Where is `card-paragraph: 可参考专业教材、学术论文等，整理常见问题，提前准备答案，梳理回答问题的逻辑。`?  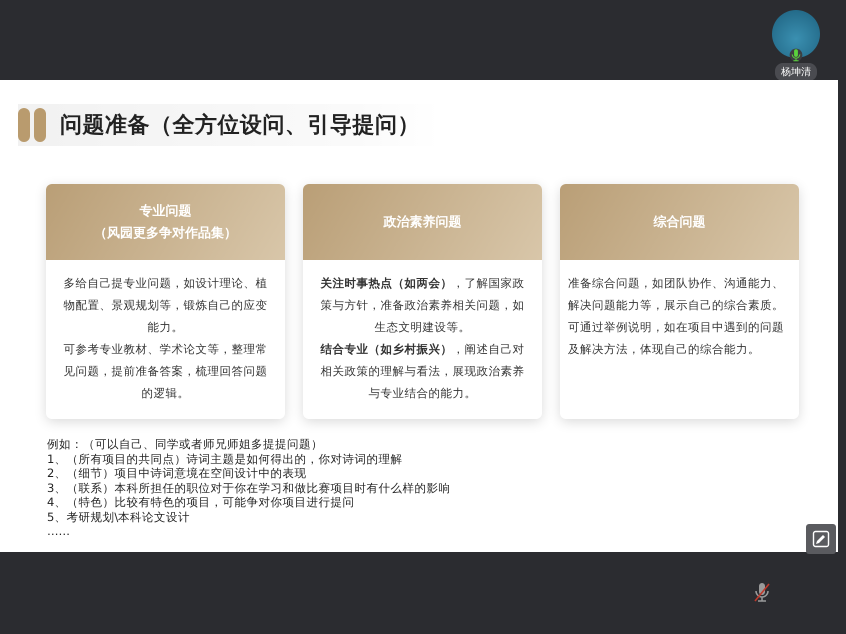 card-paragraph: 可参考专业教材、学术论文等，整理常见问题，提前准备答案，梳理回答问题的逻辑。 is located at coordinates (165, 371).